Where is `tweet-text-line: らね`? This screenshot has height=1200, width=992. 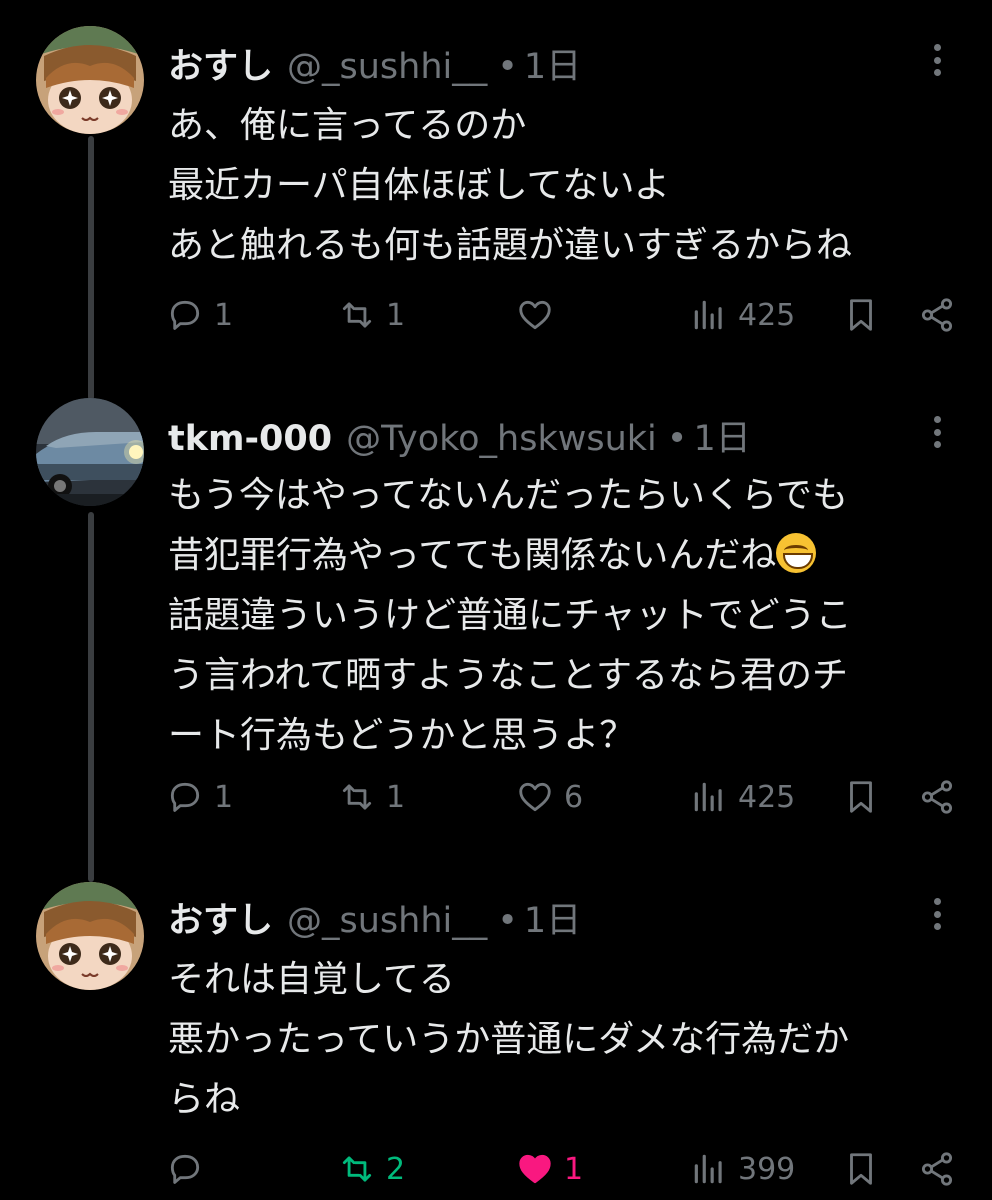
tweet-text-line: らね is located at coordinates (204, 1099).